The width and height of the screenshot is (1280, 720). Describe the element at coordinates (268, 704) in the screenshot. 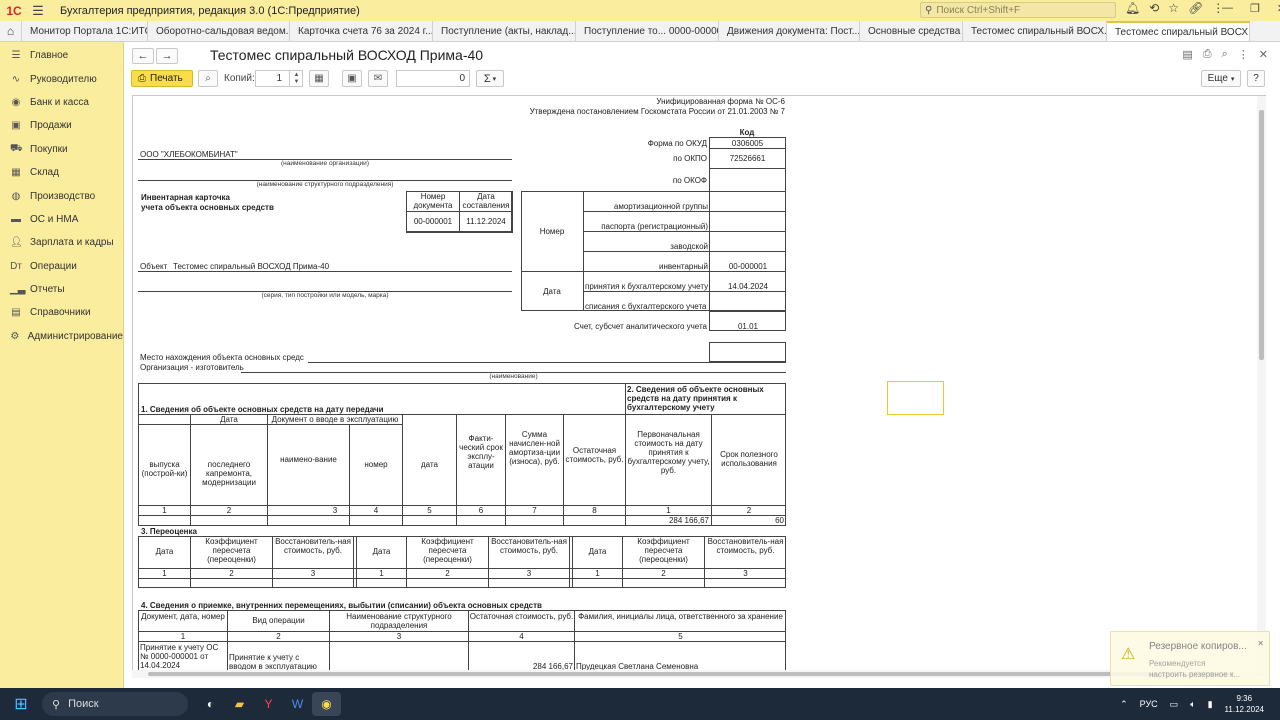

I see `yandex-browser-icon: Y` at that location.